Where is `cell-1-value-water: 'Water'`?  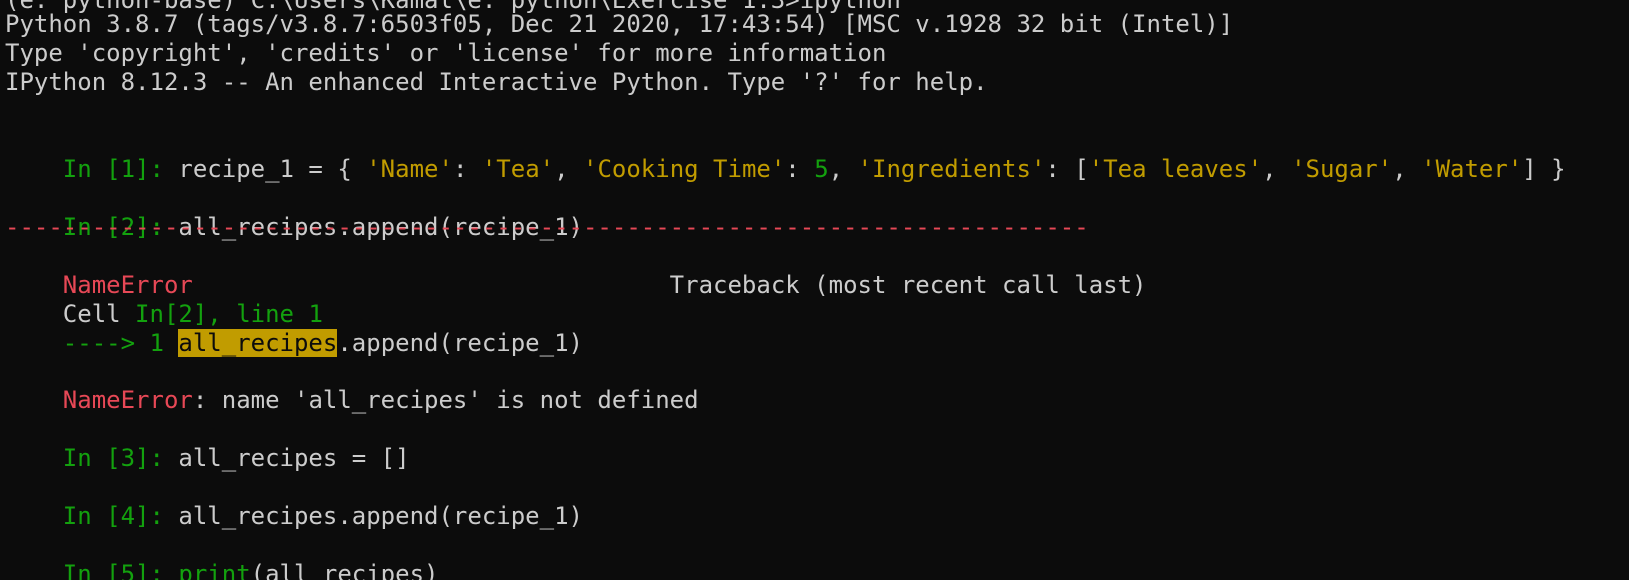
cell-1-value-water: 'Water' is located at coordinates (1472, 169).